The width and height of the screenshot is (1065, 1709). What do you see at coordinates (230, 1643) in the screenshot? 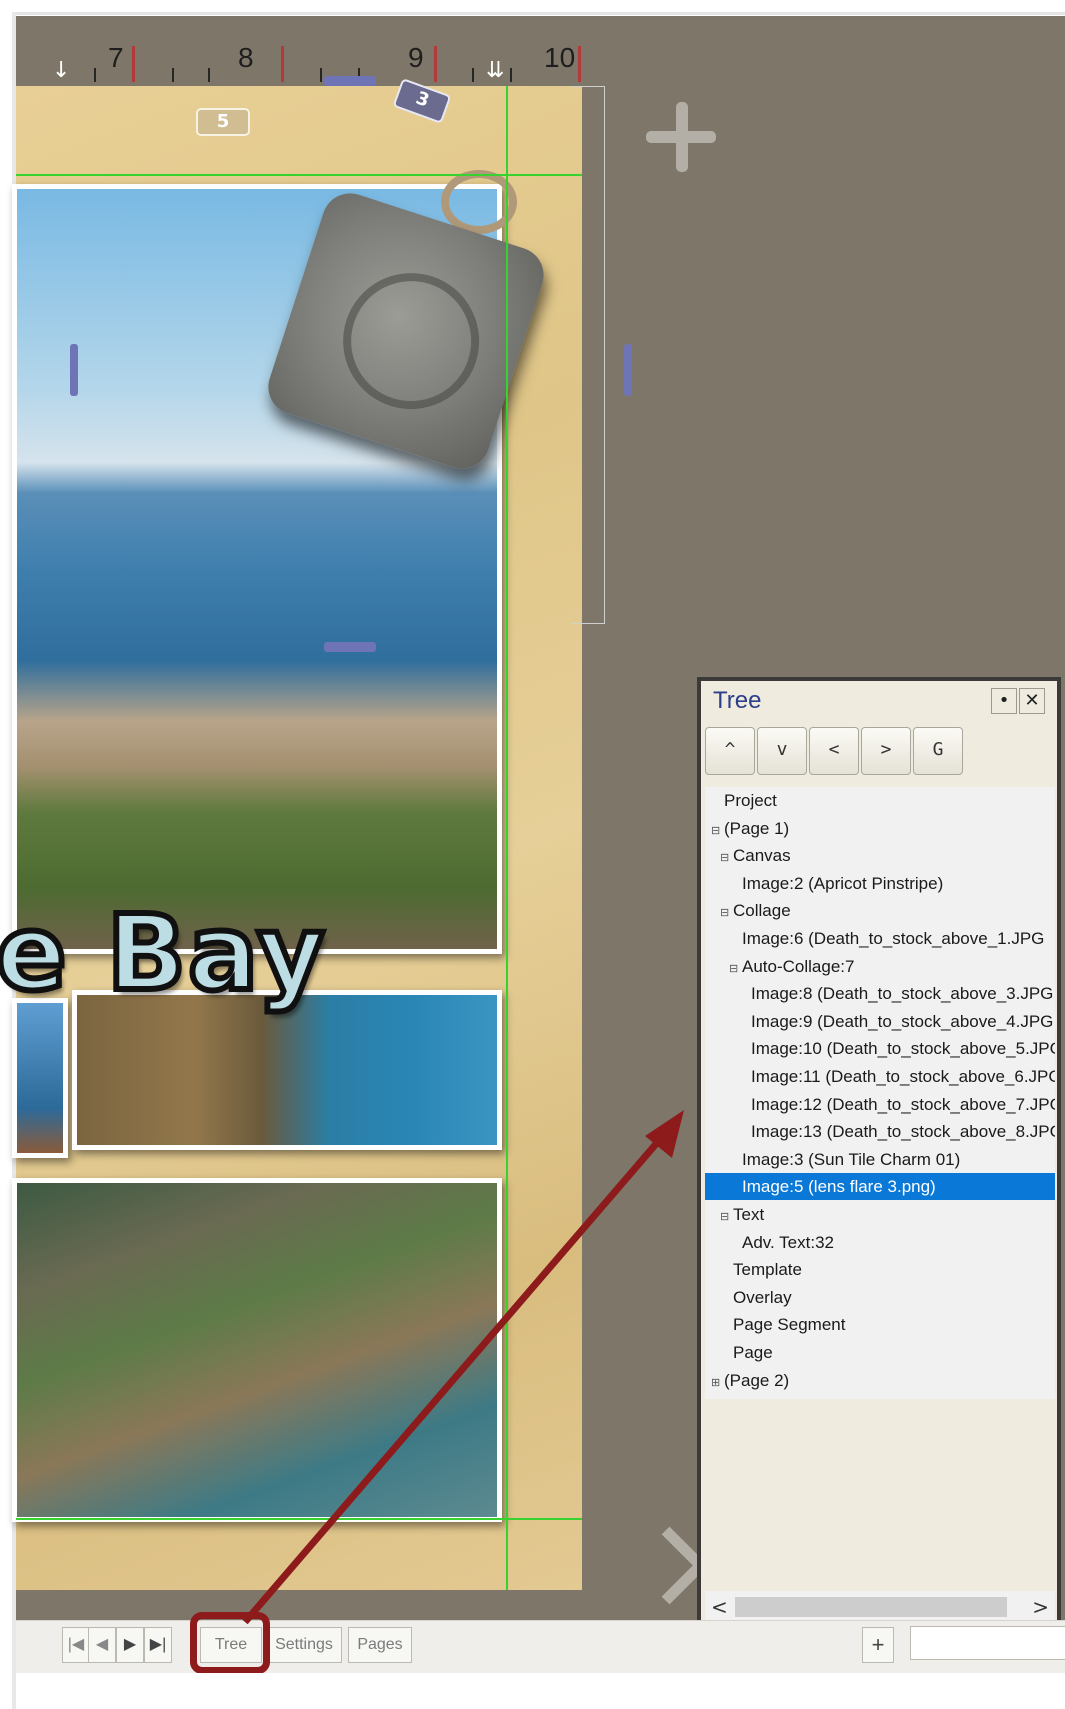
I see `annotation-highlight` at bounding box center [230, 1643].